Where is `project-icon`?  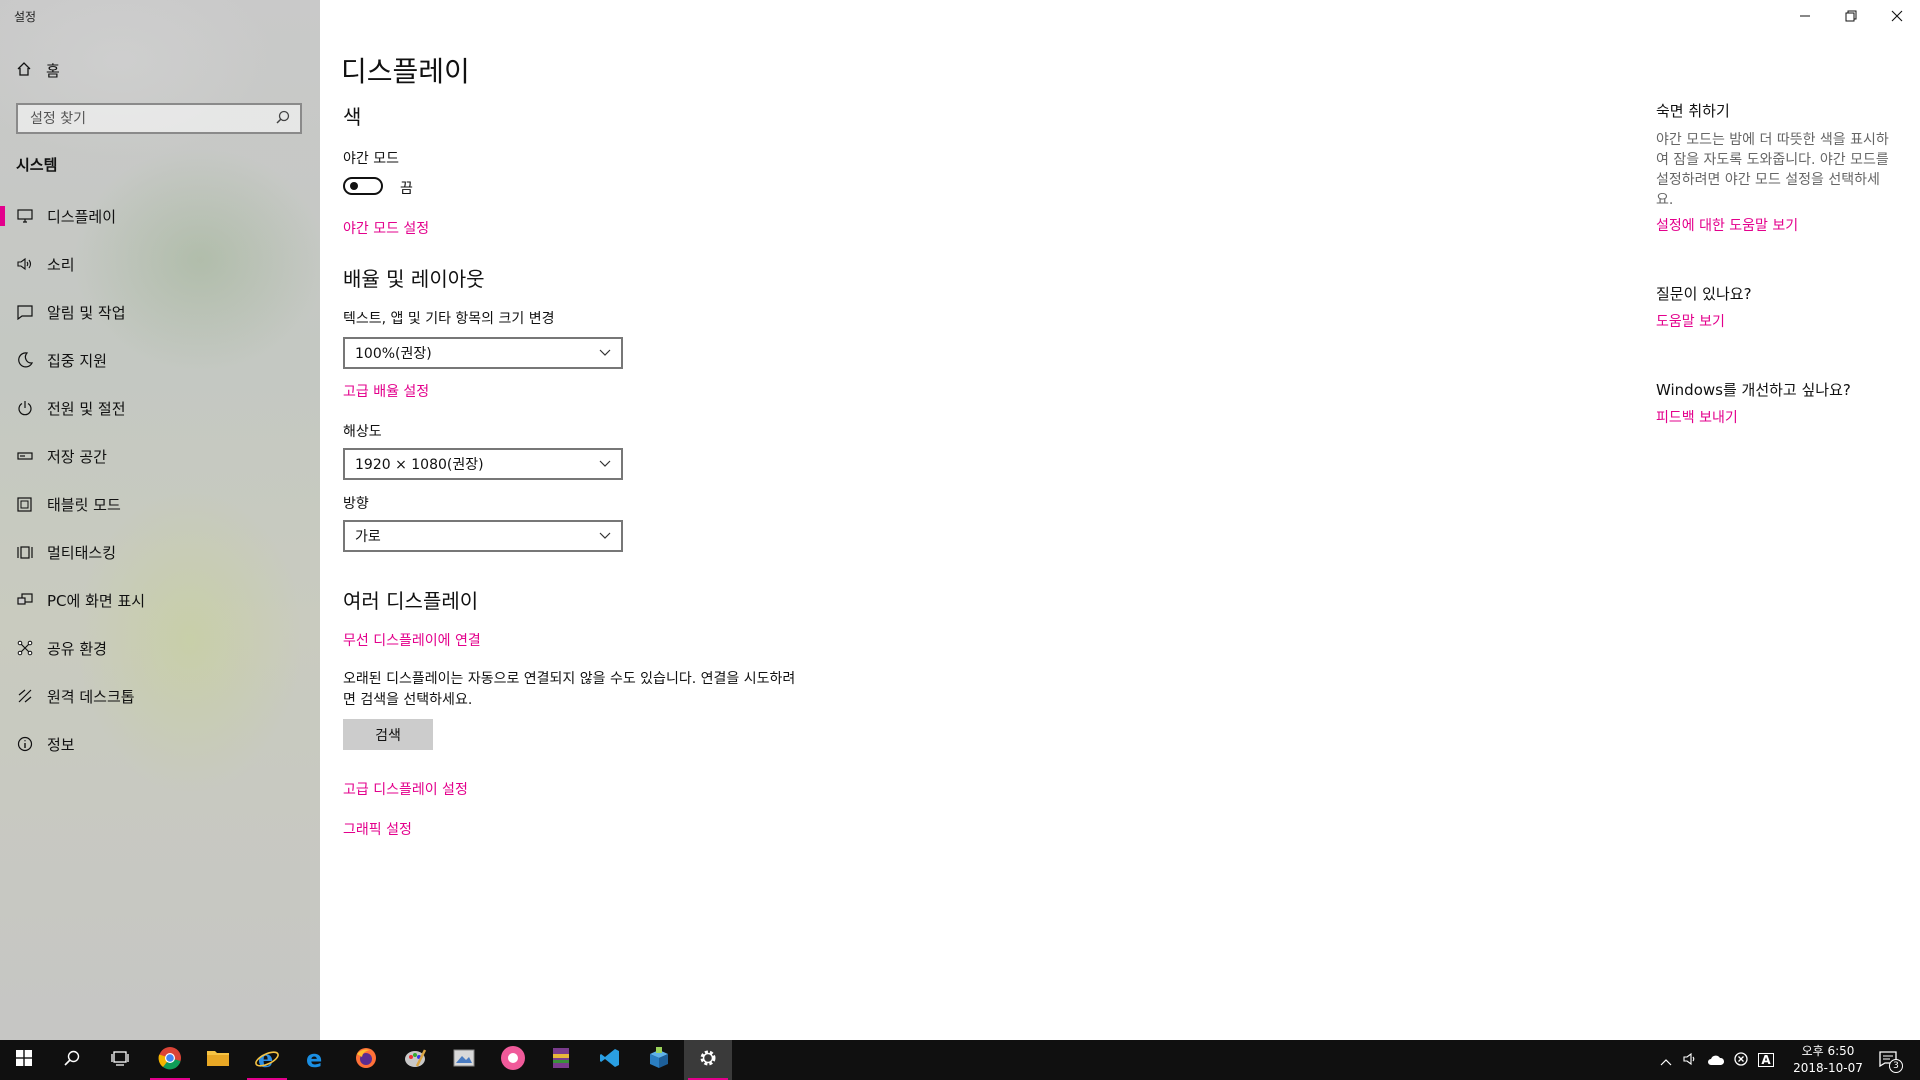 project-icon is located at coordinates (25, 600).